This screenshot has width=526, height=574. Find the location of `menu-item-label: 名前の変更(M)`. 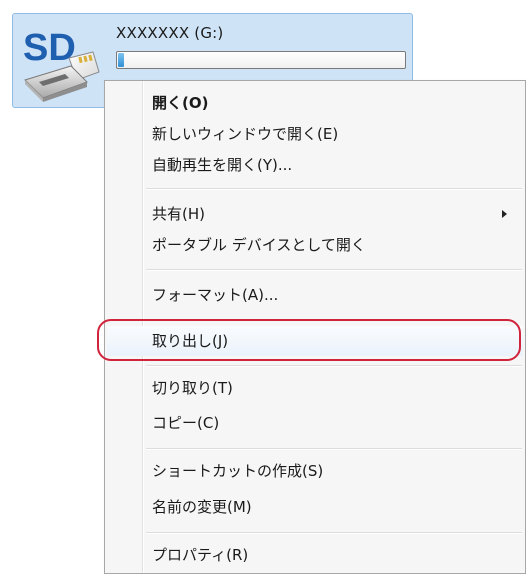

menu-item-label: 名前の変更(M) is located at coordinates (202, 507).